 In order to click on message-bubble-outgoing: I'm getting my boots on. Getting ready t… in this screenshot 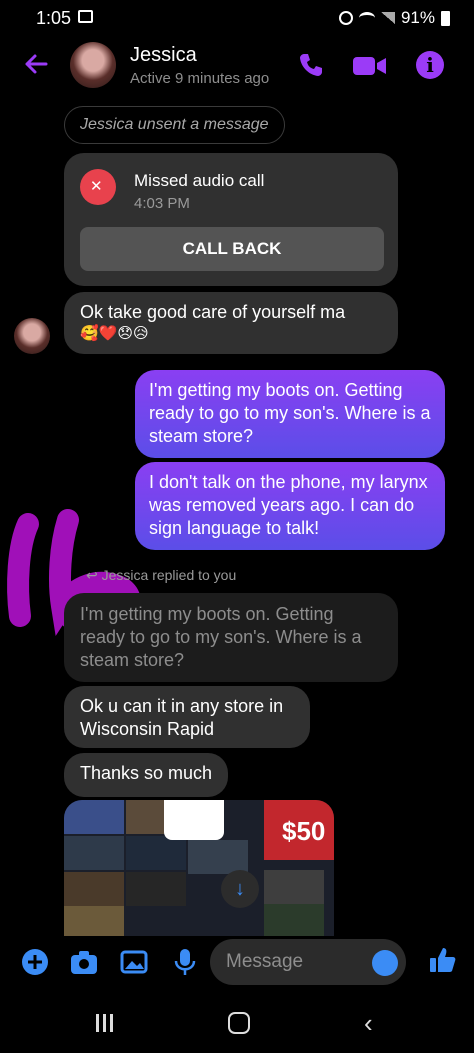, I will do `click(290, 414)`.